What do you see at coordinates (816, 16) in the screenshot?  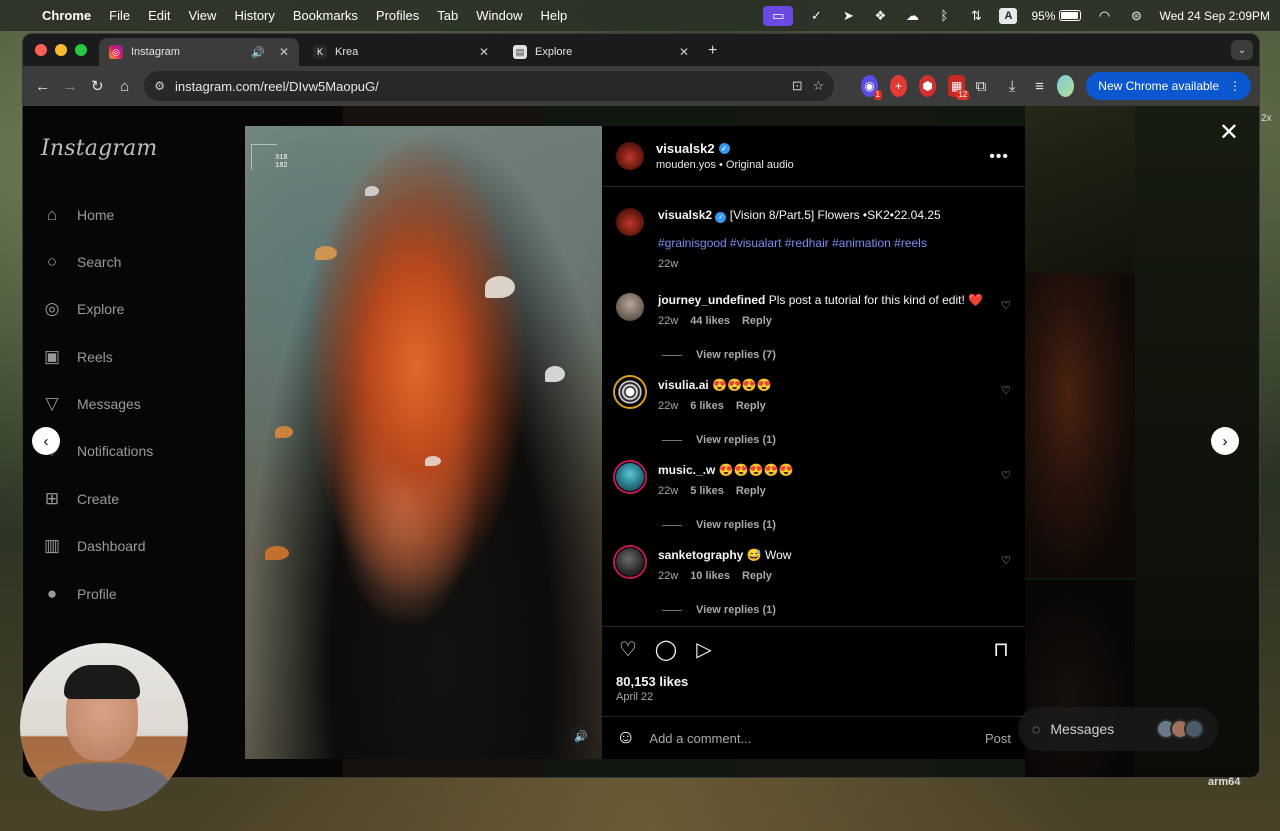 I see `checkmark-circle-icon: ✓` at bounding box center [816, 16].